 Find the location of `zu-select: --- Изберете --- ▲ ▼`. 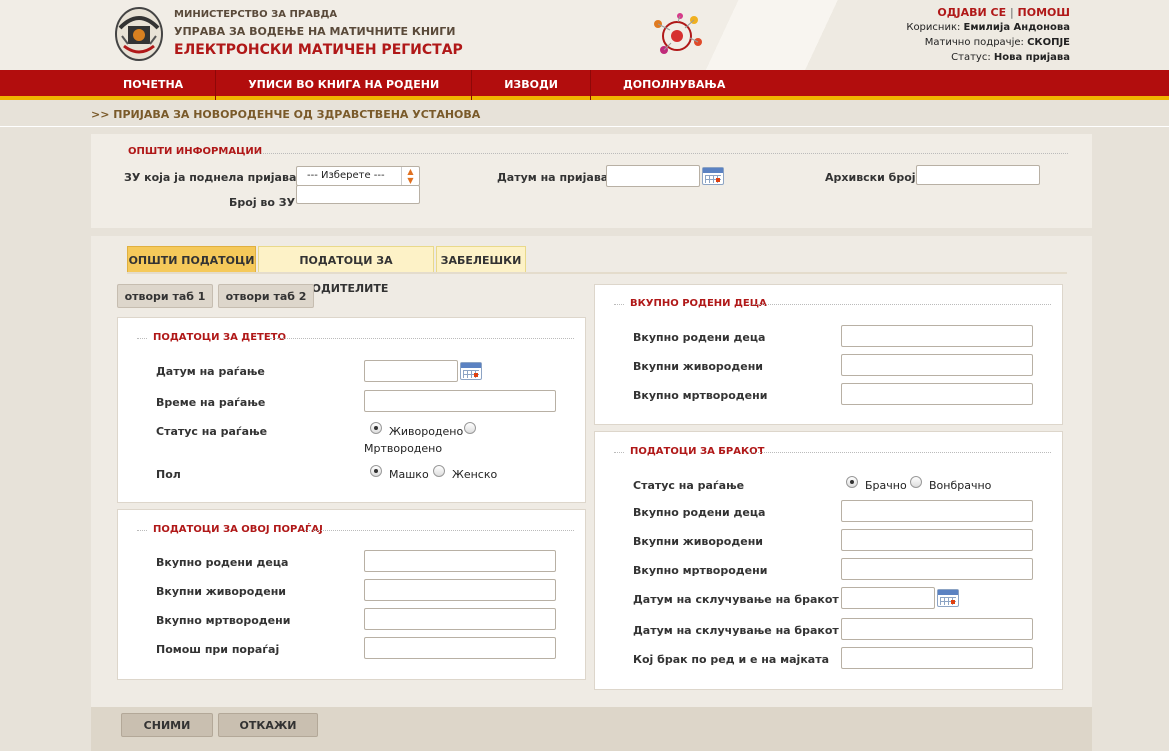

zu-select: --- Изберете --- ▲ ▼ is located at coordinates (358, 176).